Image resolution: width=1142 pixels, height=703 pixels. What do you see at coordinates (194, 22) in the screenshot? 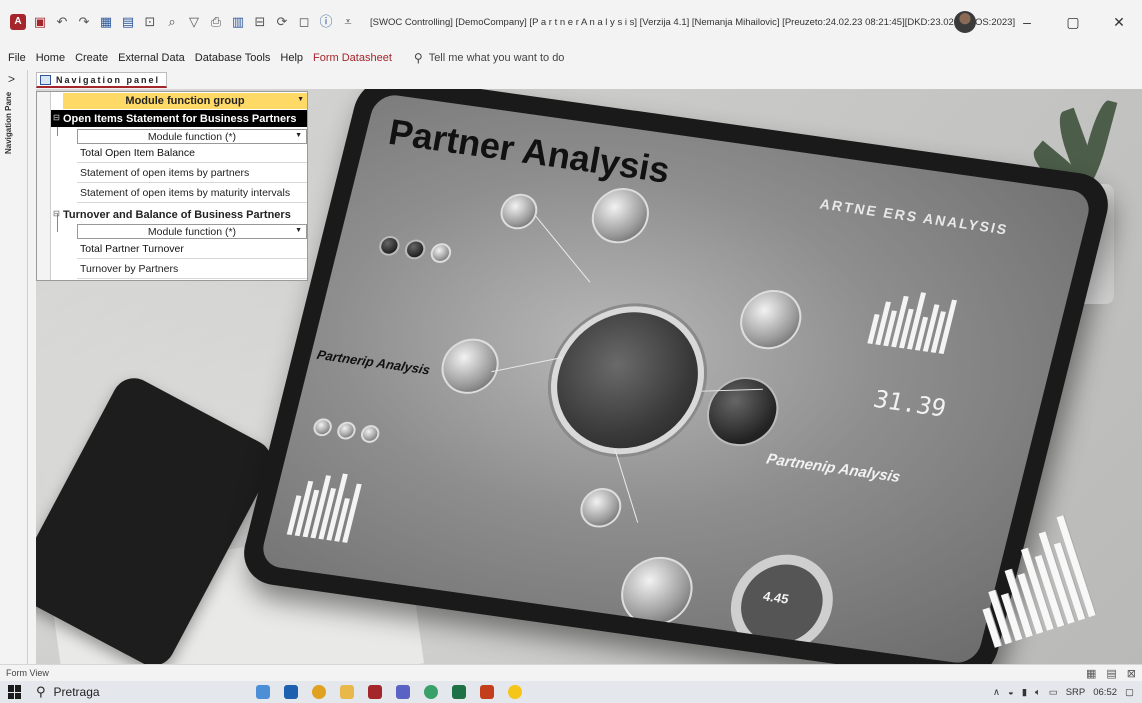
I see `sort-icon: ▽` at bounding box center [194, 22].